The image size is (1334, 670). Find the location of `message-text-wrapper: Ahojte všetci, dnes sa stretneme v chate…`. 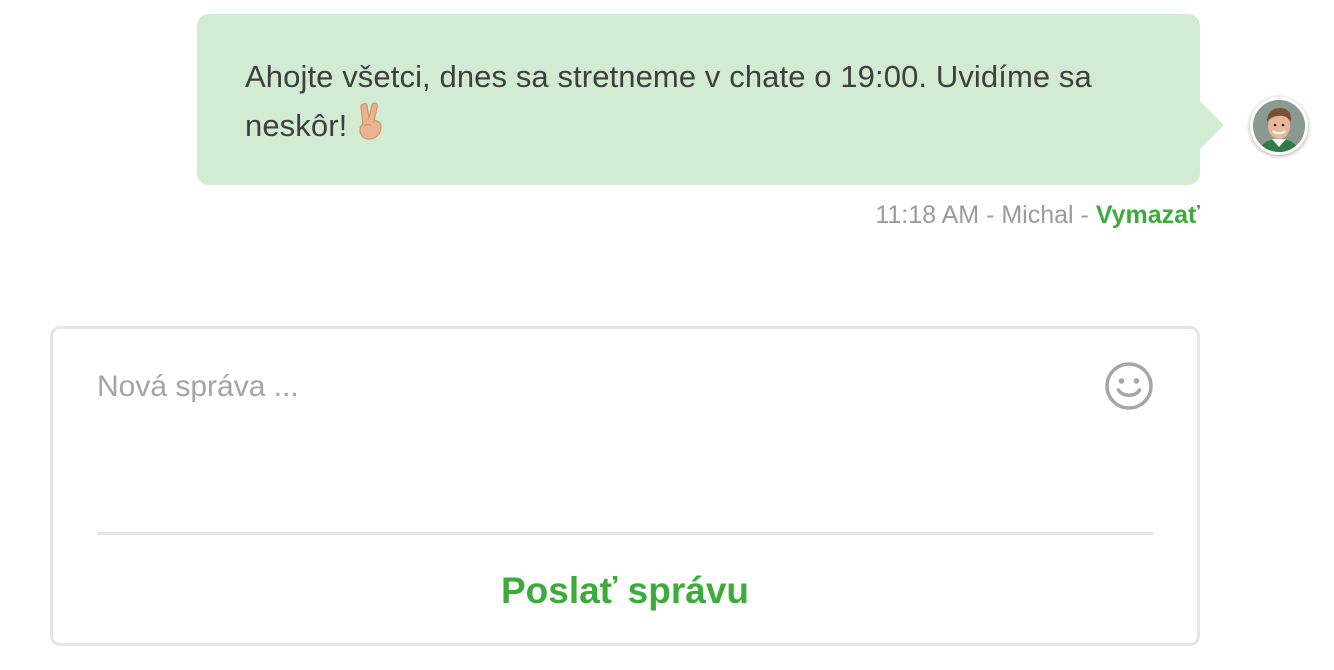

message-text-wrapper: Ahojte všetci, dnes sa stretneme v chate… is located at coordinates (698, 103).